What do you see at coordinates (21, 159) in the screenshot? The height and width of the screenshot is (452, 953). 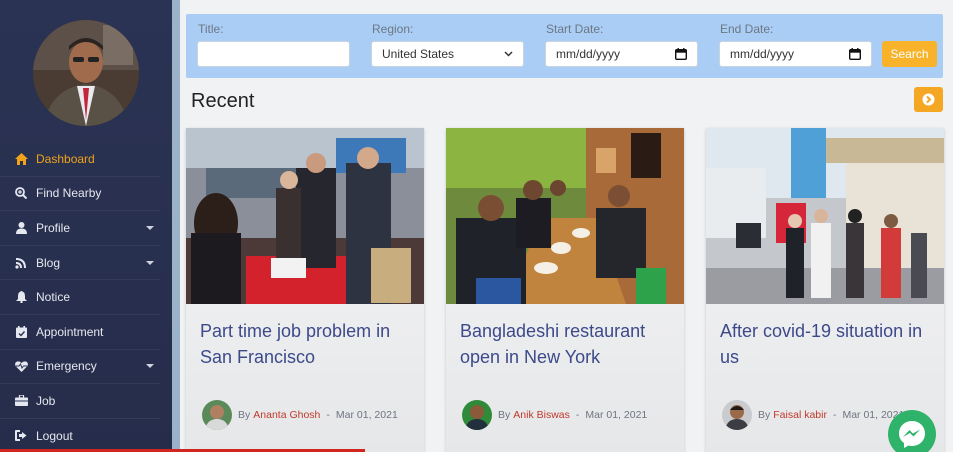 I see `home-icon` at bounding box center [21, 159].